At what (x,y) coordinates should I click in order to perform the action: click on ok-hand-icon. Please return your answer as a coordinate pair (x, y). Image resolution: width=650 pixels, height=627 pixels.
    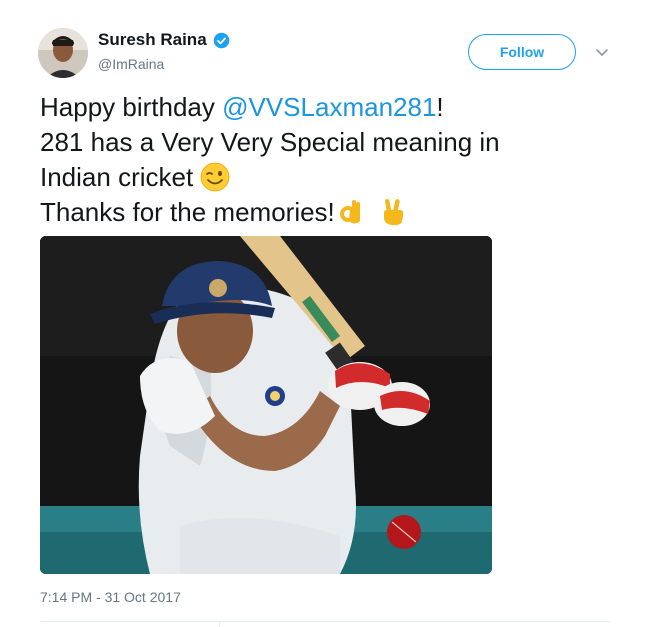
    Looking at the image, I should click on (349, 212).